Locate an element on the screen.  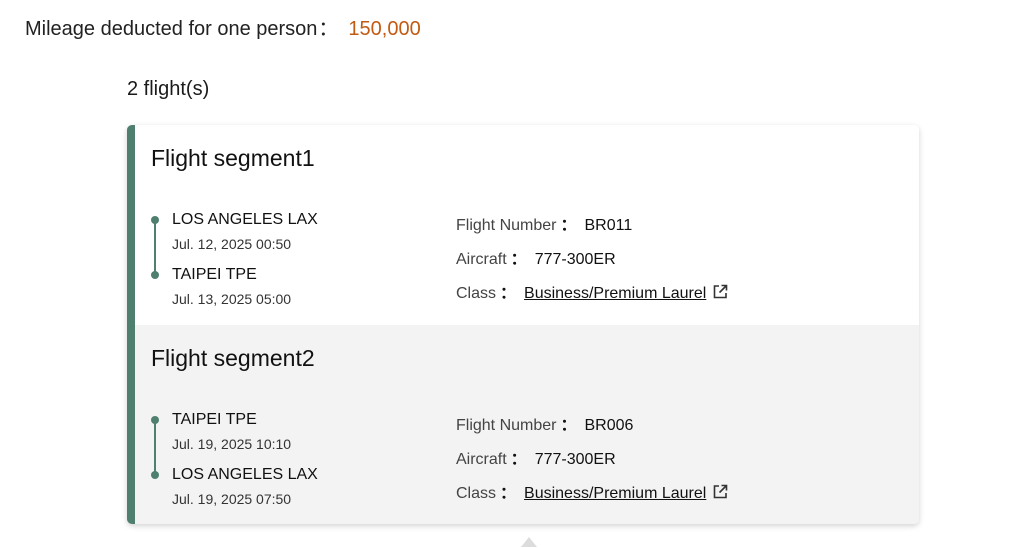
flights-count: 2 flight(s) is located at coordinates (168, 89).